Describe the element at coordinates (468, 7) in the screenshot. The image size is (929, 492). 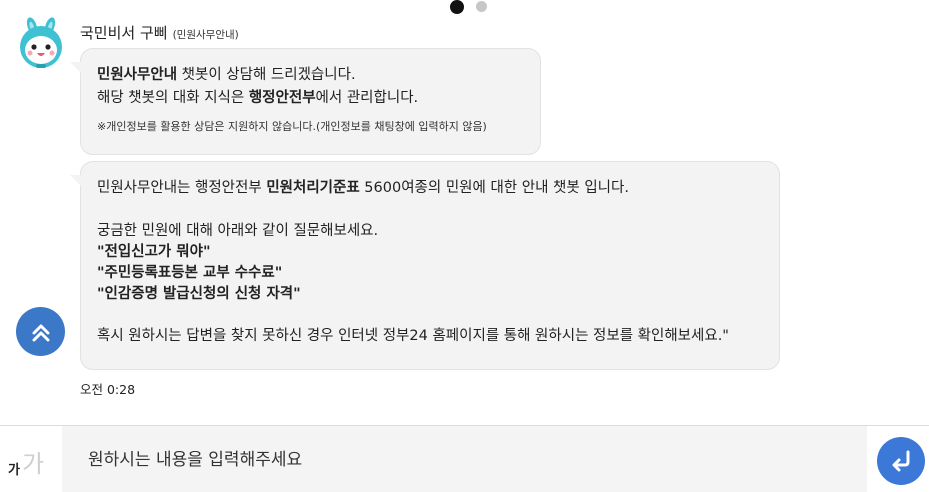
I see `carousel-pager` at that location.